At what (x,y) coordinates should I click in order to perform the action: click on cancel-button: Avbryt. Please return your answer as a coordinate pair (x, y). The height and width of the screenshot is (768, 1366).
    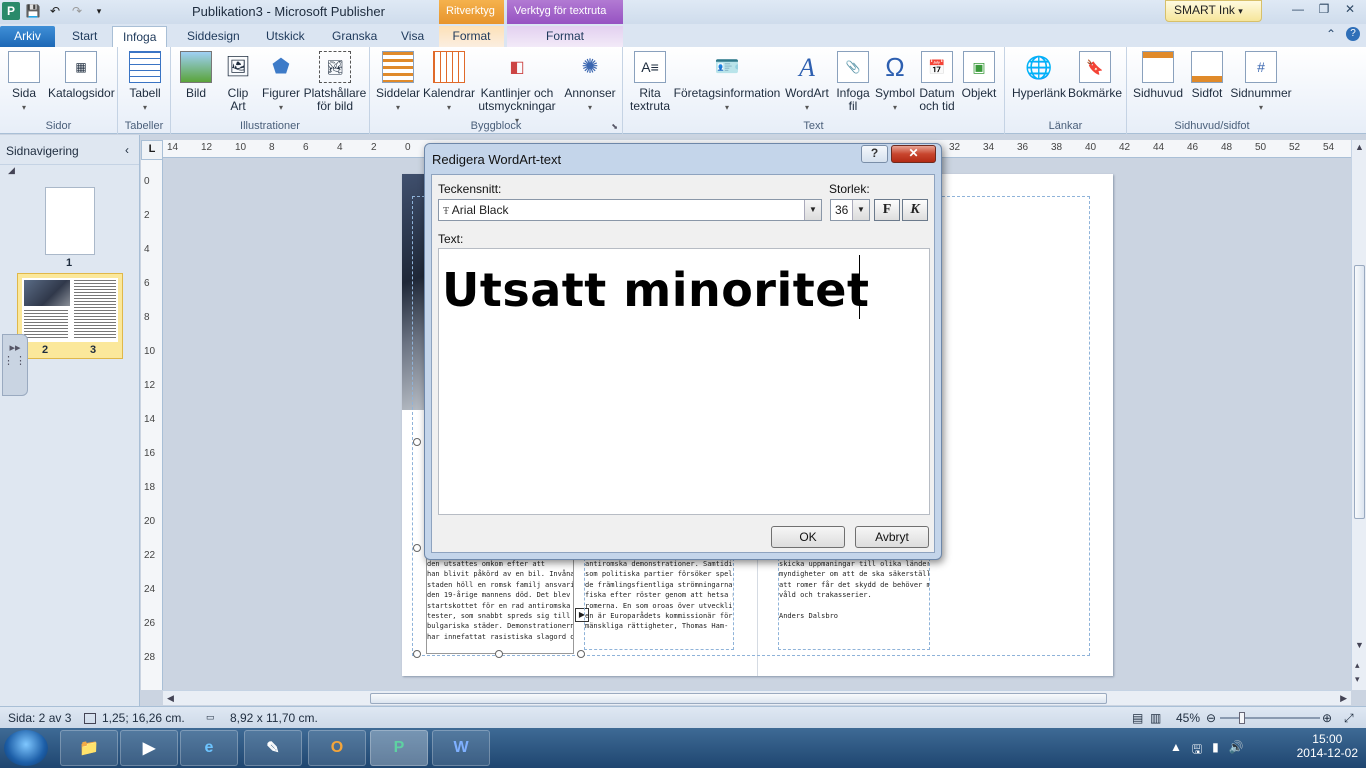
    Looking at the image, I should click on (892, 537).